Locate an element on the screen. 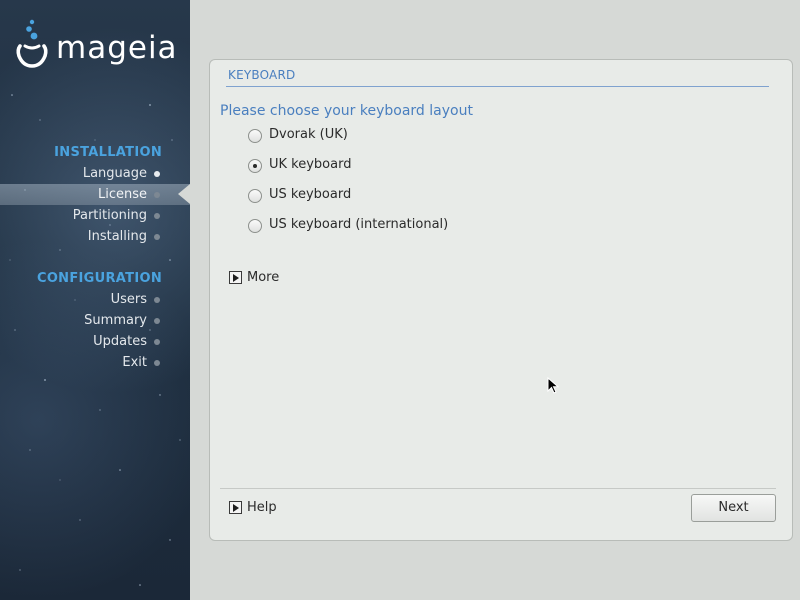 The width and height of the screenshot is (800, 600). sidebar-item-users: Users is located at coordinates (95, 299).